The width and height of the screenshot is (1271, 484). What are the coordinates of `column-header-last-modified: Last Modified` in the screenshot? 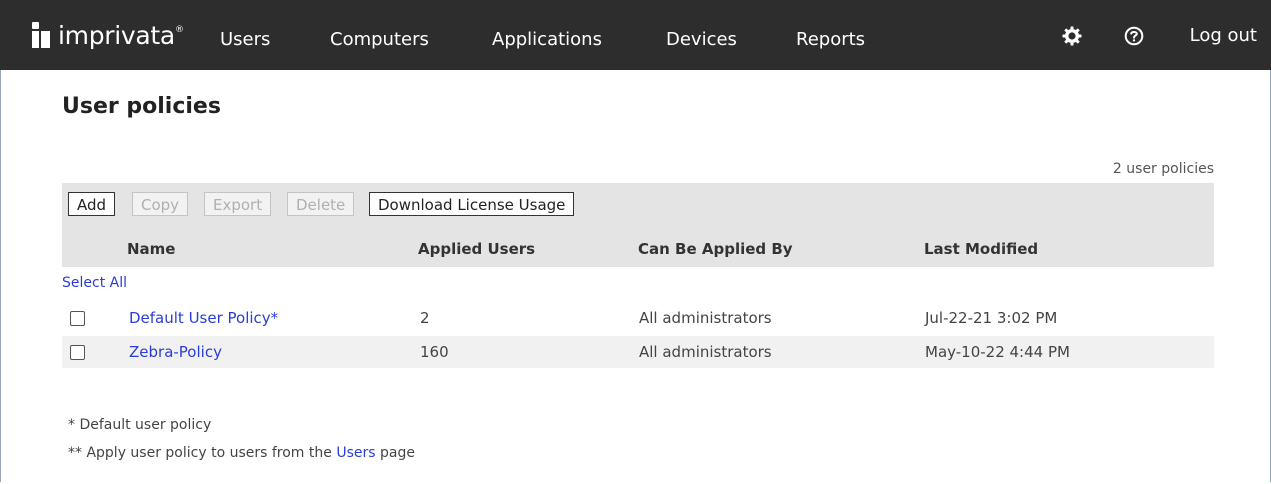 It's located at (981, 249).